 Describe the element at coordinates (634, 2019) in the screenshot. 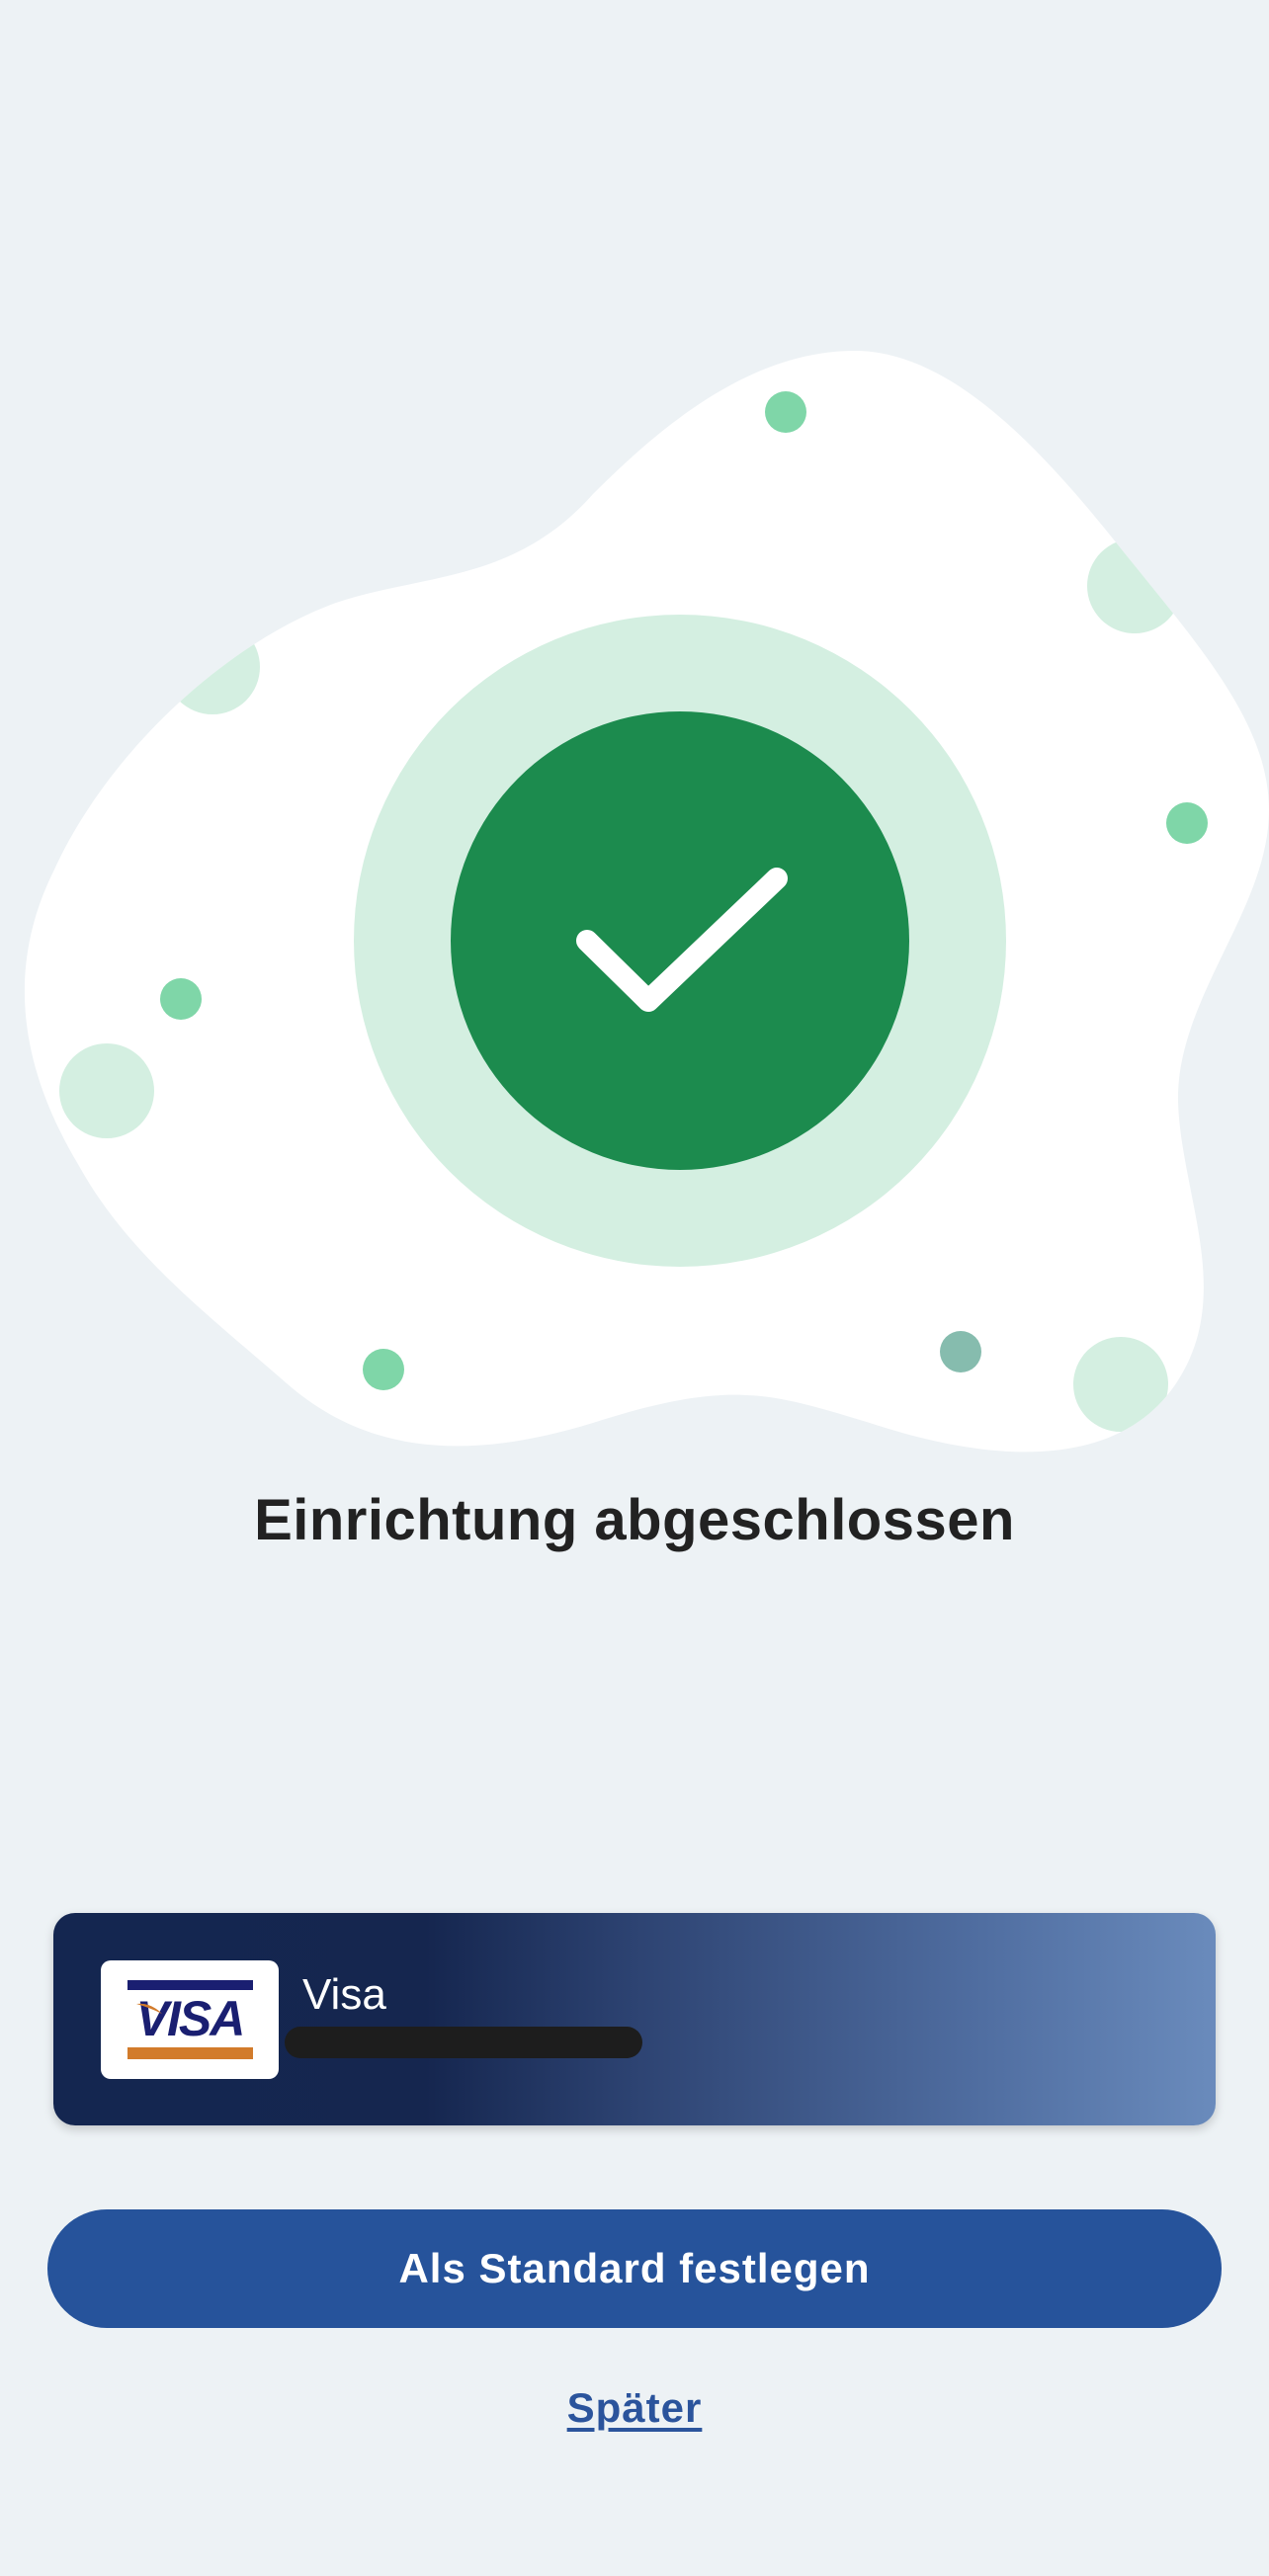

I see `payment-card: VISA Visa 400075xxxxxx1019` at that location.